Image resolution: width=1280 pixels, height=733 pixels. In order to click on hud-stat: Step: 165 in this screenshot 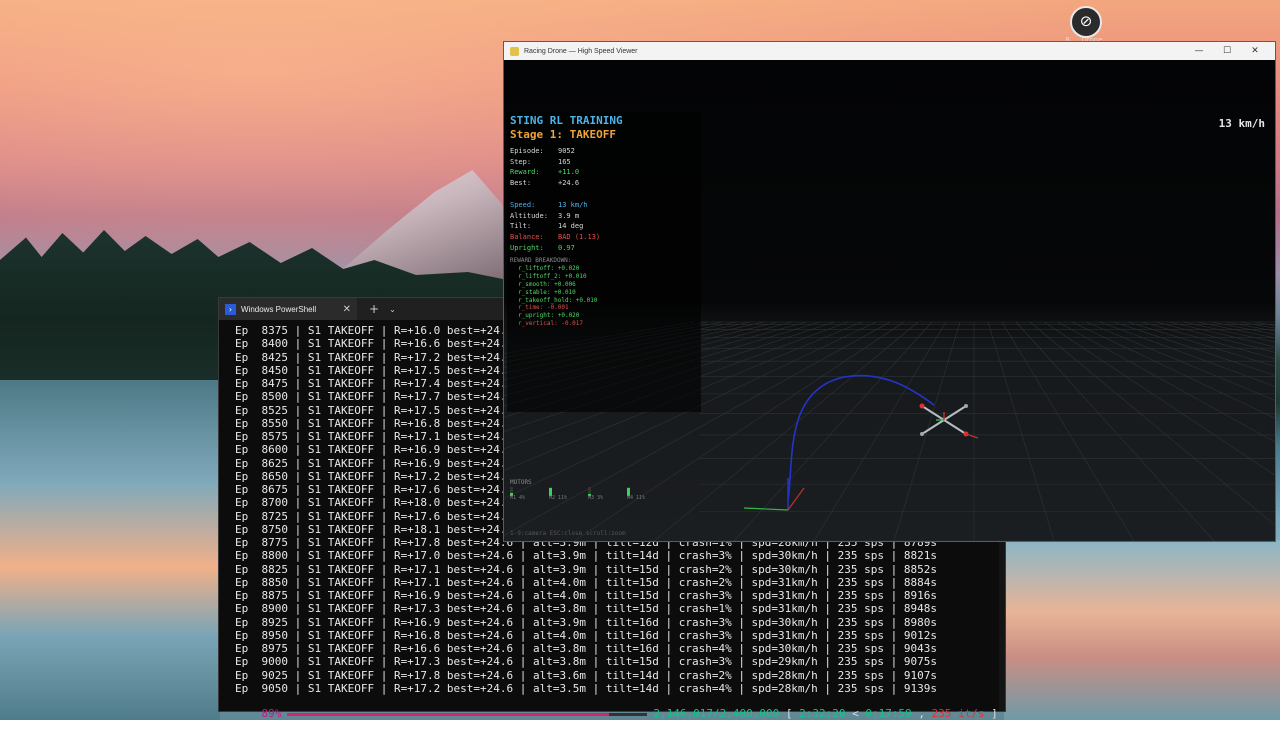, I will do `click(540, 162)`.